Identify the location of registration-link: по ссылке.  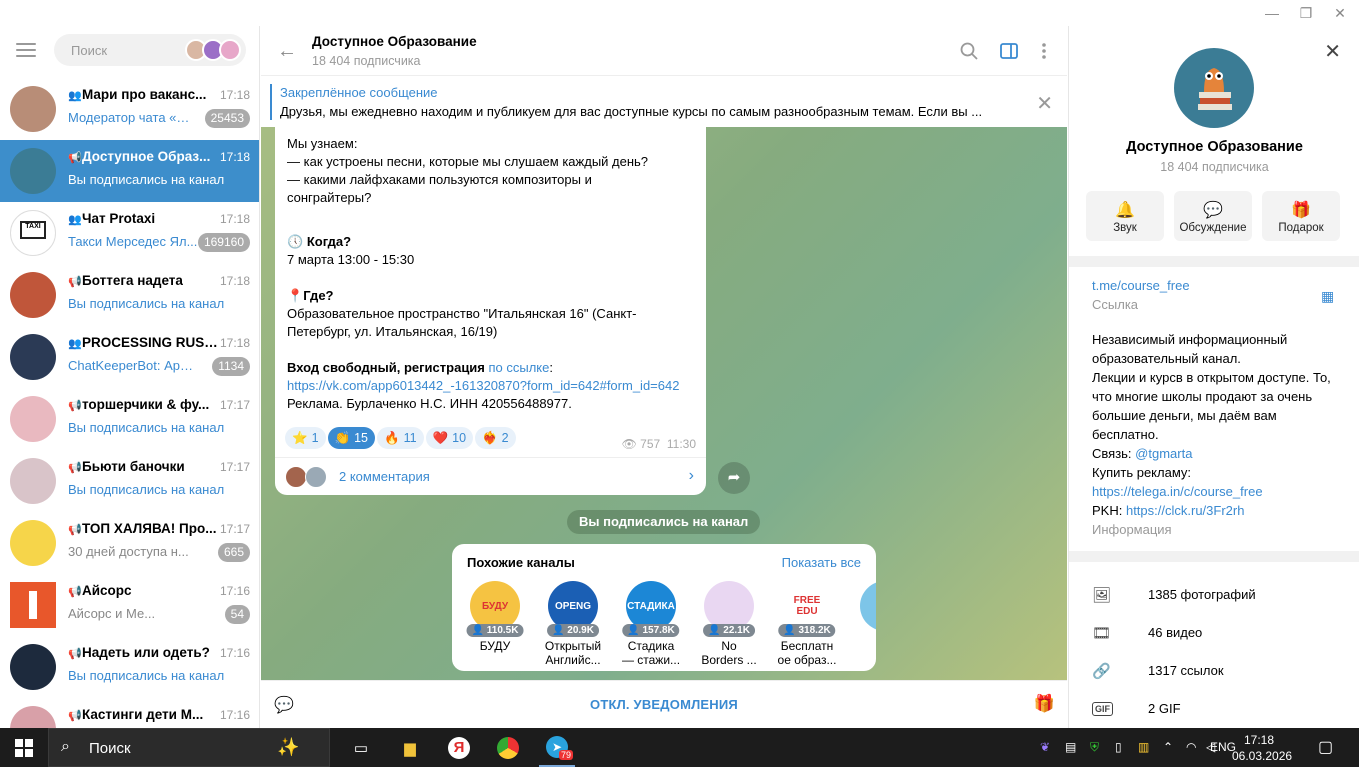
(519, 367).